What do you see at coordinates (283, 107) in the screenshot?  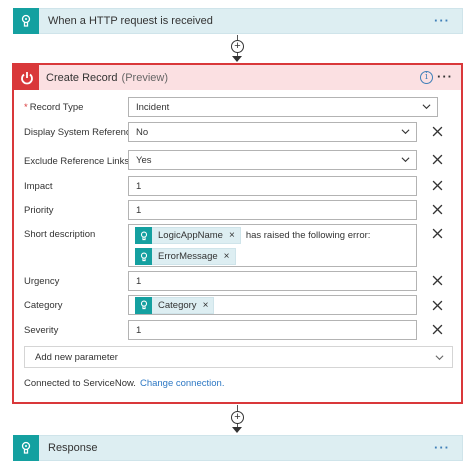 I see `record-type-dropdown: Incident` at bounding box center [283, 107].